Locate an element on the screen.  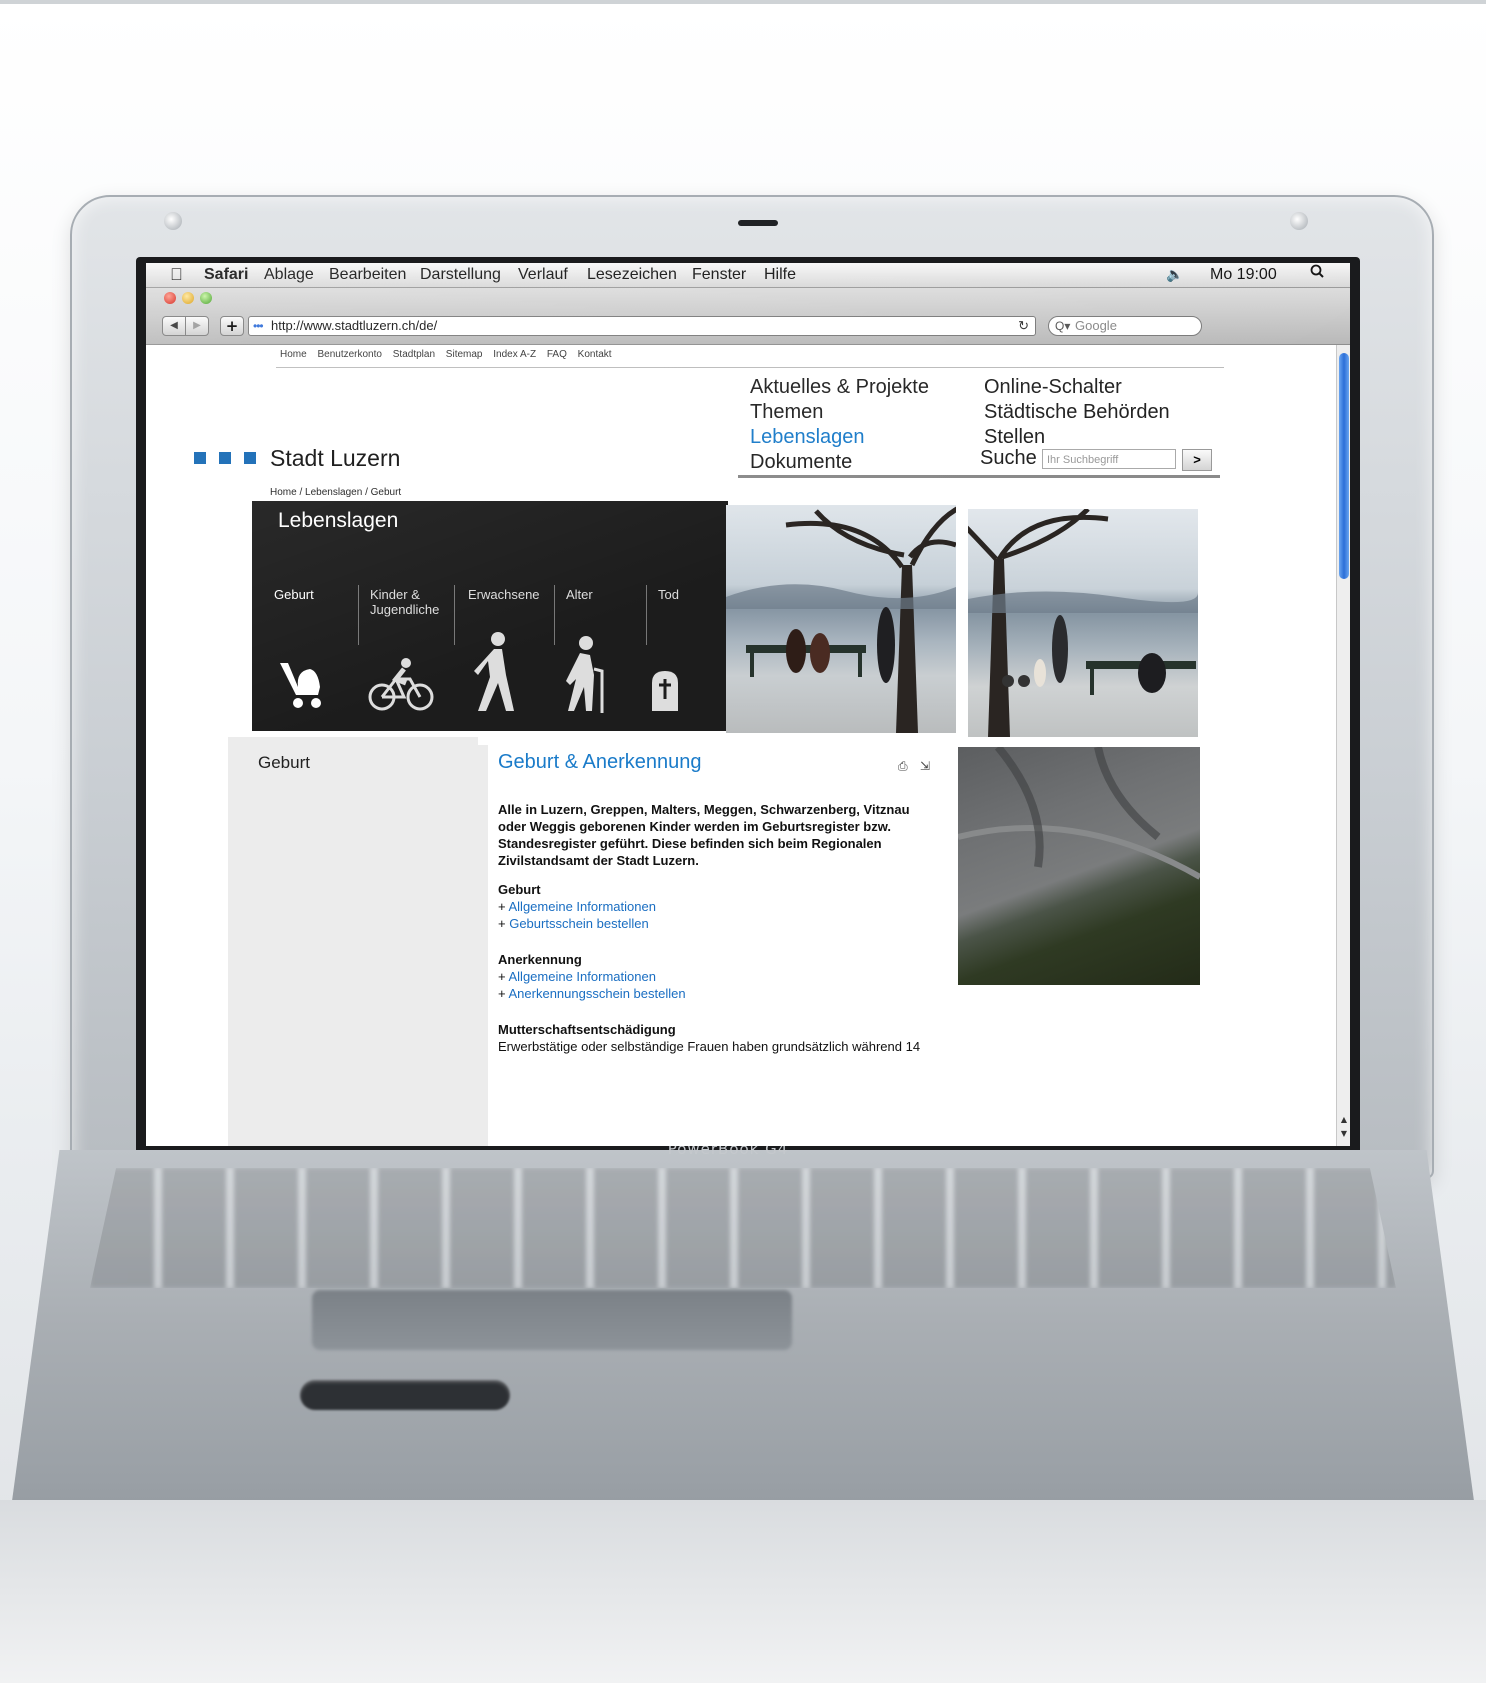
main-nav-divider is located at coordinates (979, 476).